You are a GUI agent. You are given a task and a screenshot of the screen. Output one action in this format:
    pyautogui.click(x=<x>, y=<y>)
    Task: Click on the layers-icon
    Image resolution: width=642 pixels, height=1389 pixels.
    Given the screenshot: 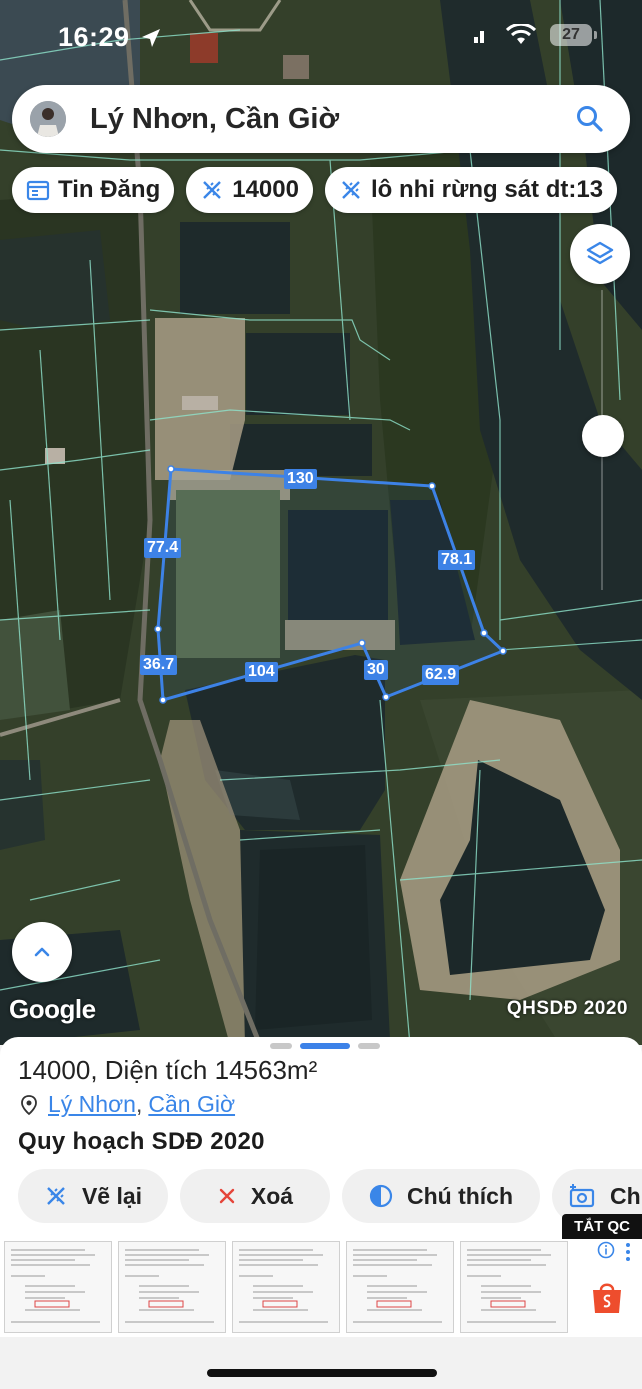 What is the action you would take?
    pyautogui.click(x=600, y=253)
    